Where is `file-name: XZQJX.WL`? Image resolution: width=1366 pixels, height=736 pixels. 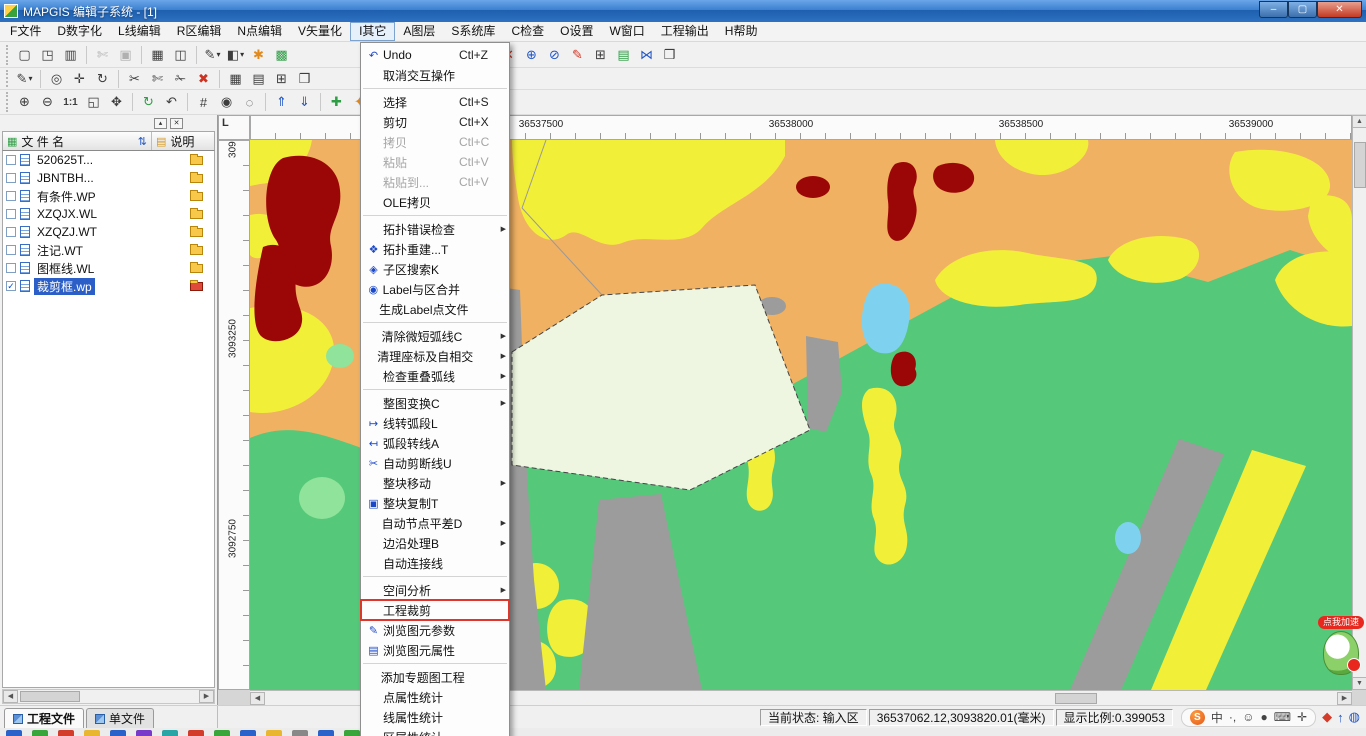
file-name: XZQJX.WL is located at coordinates (67, 214).